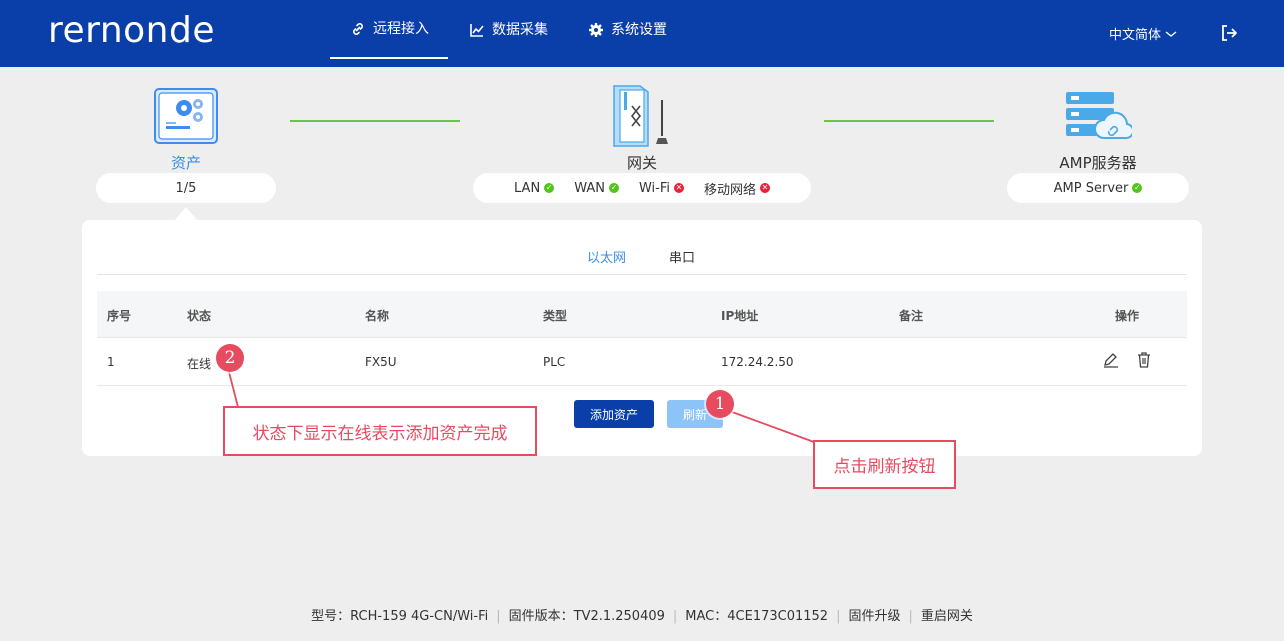 The image size is (1284, 641). Describe the element at coordinates (1135, 35) in the screenshot. I see `language-label: 中文简体` at that location.